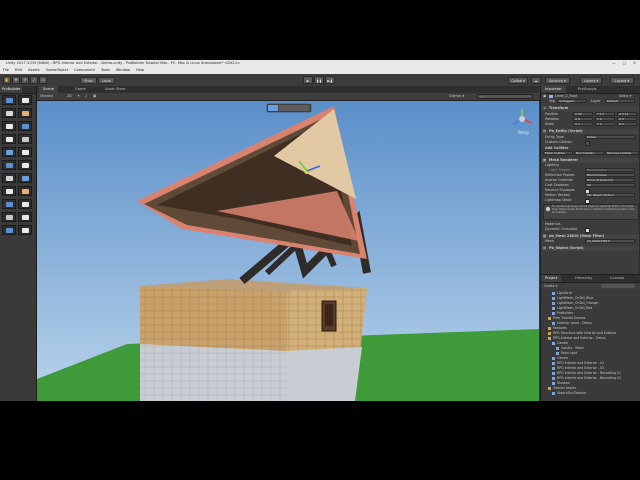 Image resolution: width=640 pixels, height=480 pixels. What do you see at coordinates (289, 108) in the screenshot?
I see `probuilder-selection-strip` at bounding box center [289, 108].